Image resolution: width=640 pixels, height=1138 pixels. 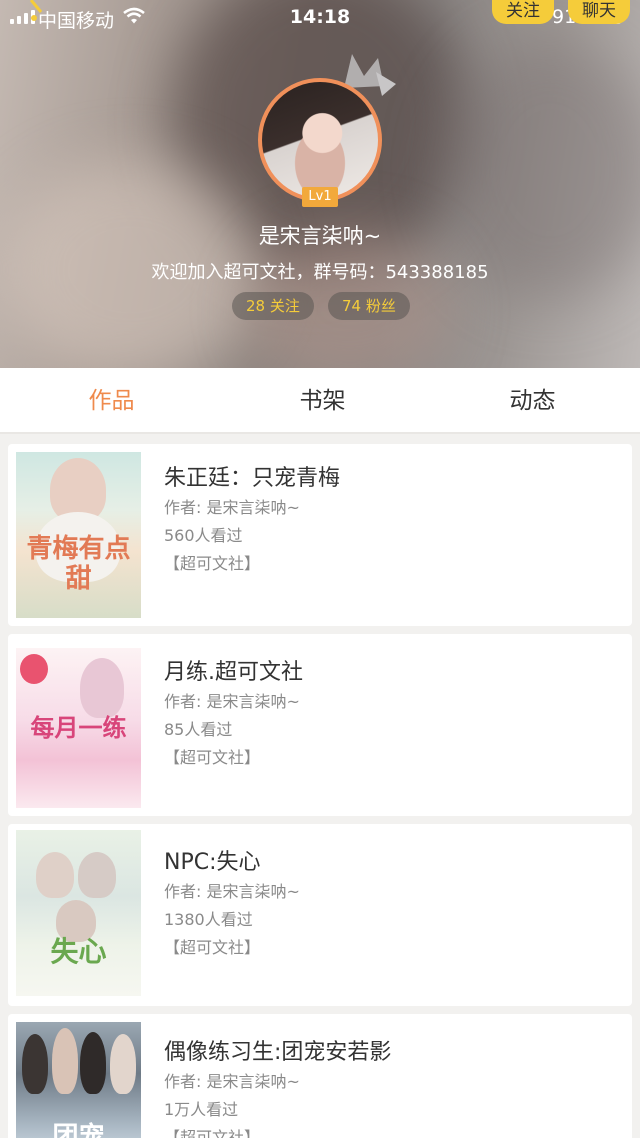 I want to click on book-cover: 每月一练, so click(x=78, y=728).